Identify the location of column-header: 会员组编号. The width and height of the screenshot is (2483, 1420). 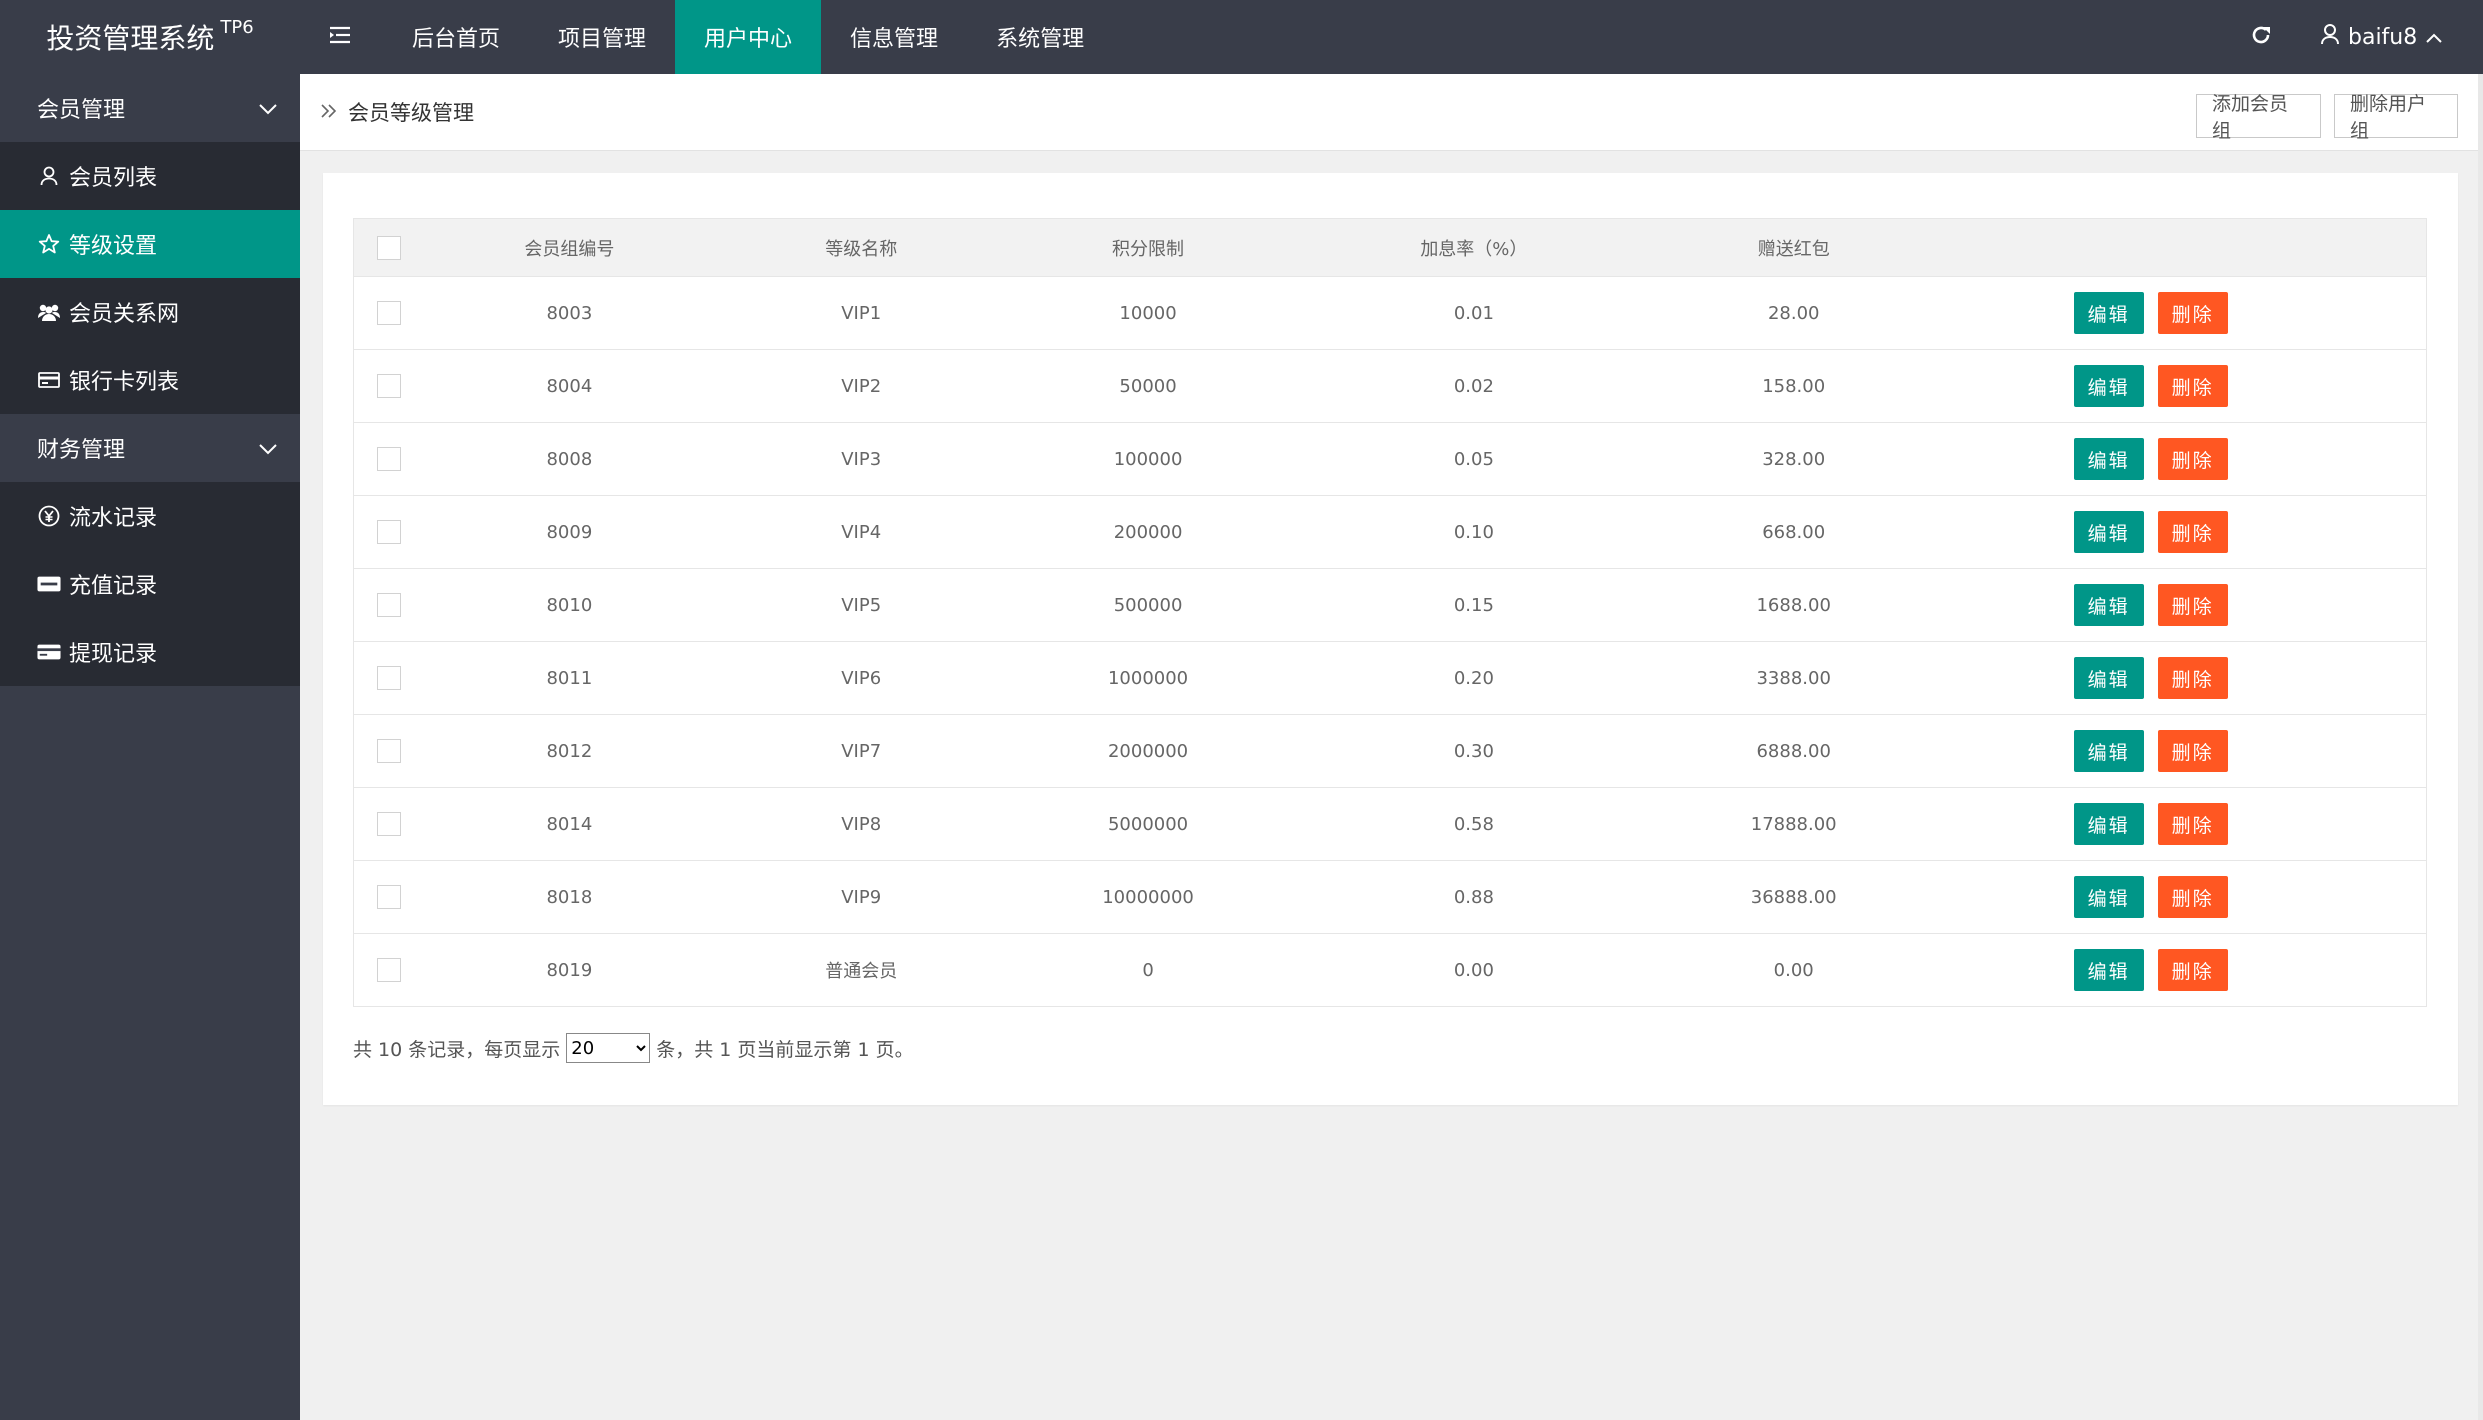
(569, 247).